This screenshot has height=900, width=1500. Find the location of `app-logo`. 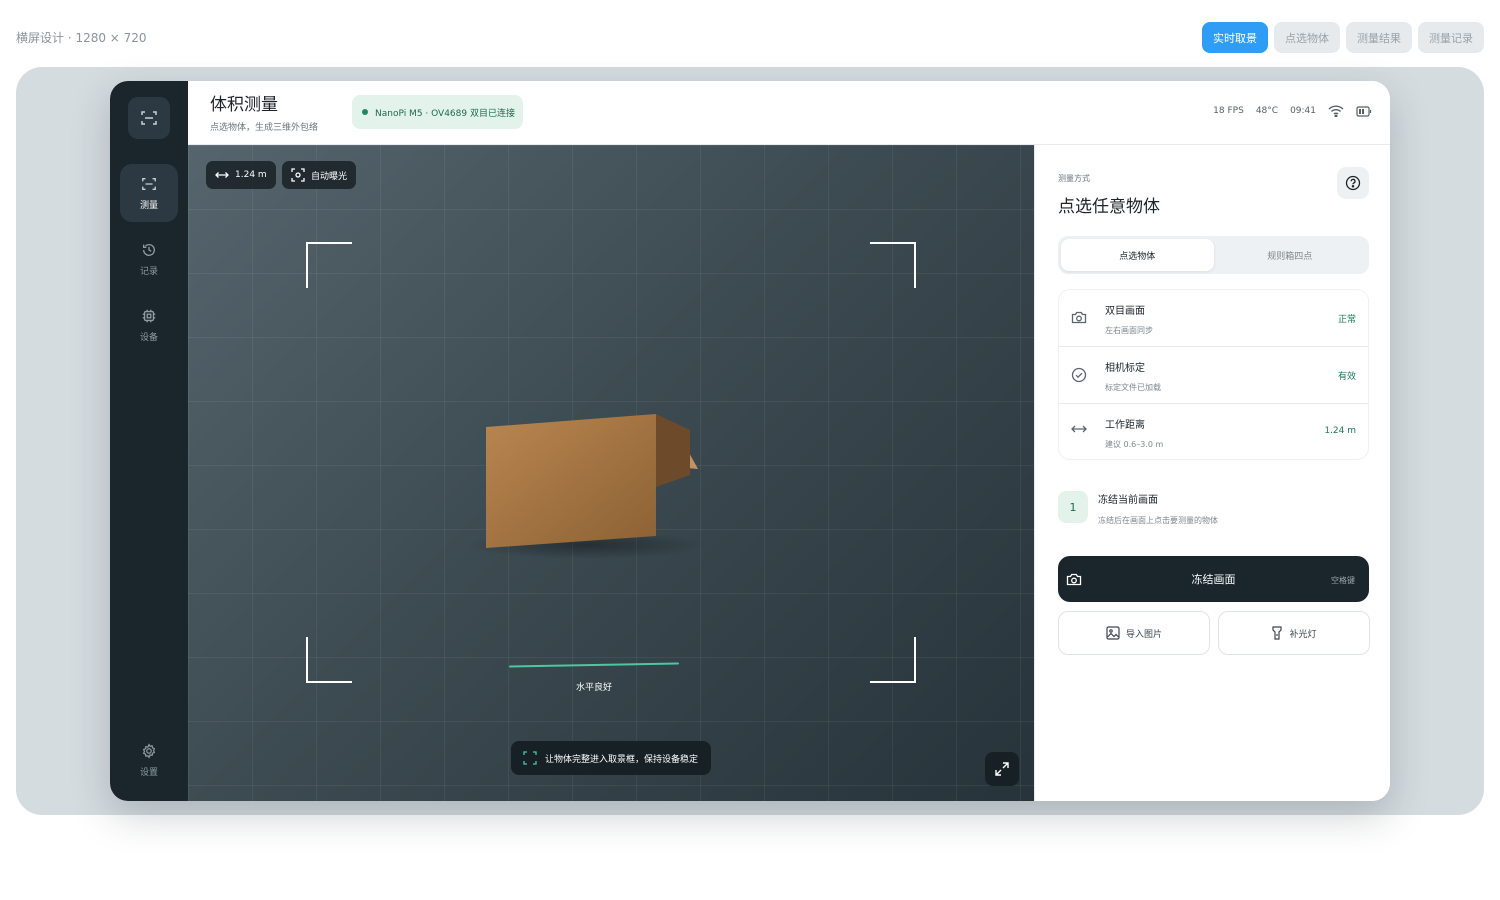

app-logo is located at coordinates (149, 118).